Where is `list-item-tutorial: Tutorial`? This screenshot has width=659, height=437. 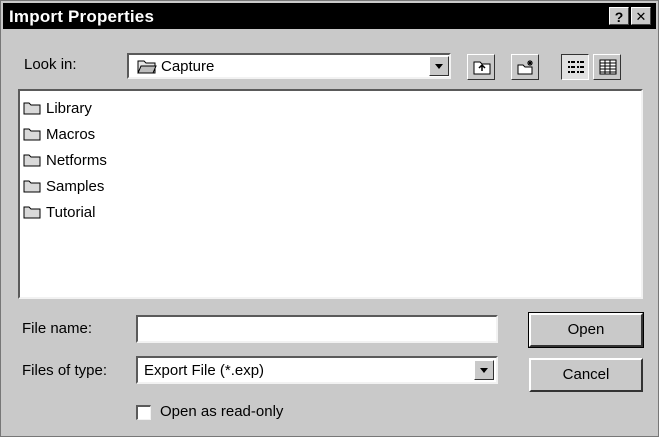
list-item-tutorial: Tutorial is located at coordinates (59, 212).